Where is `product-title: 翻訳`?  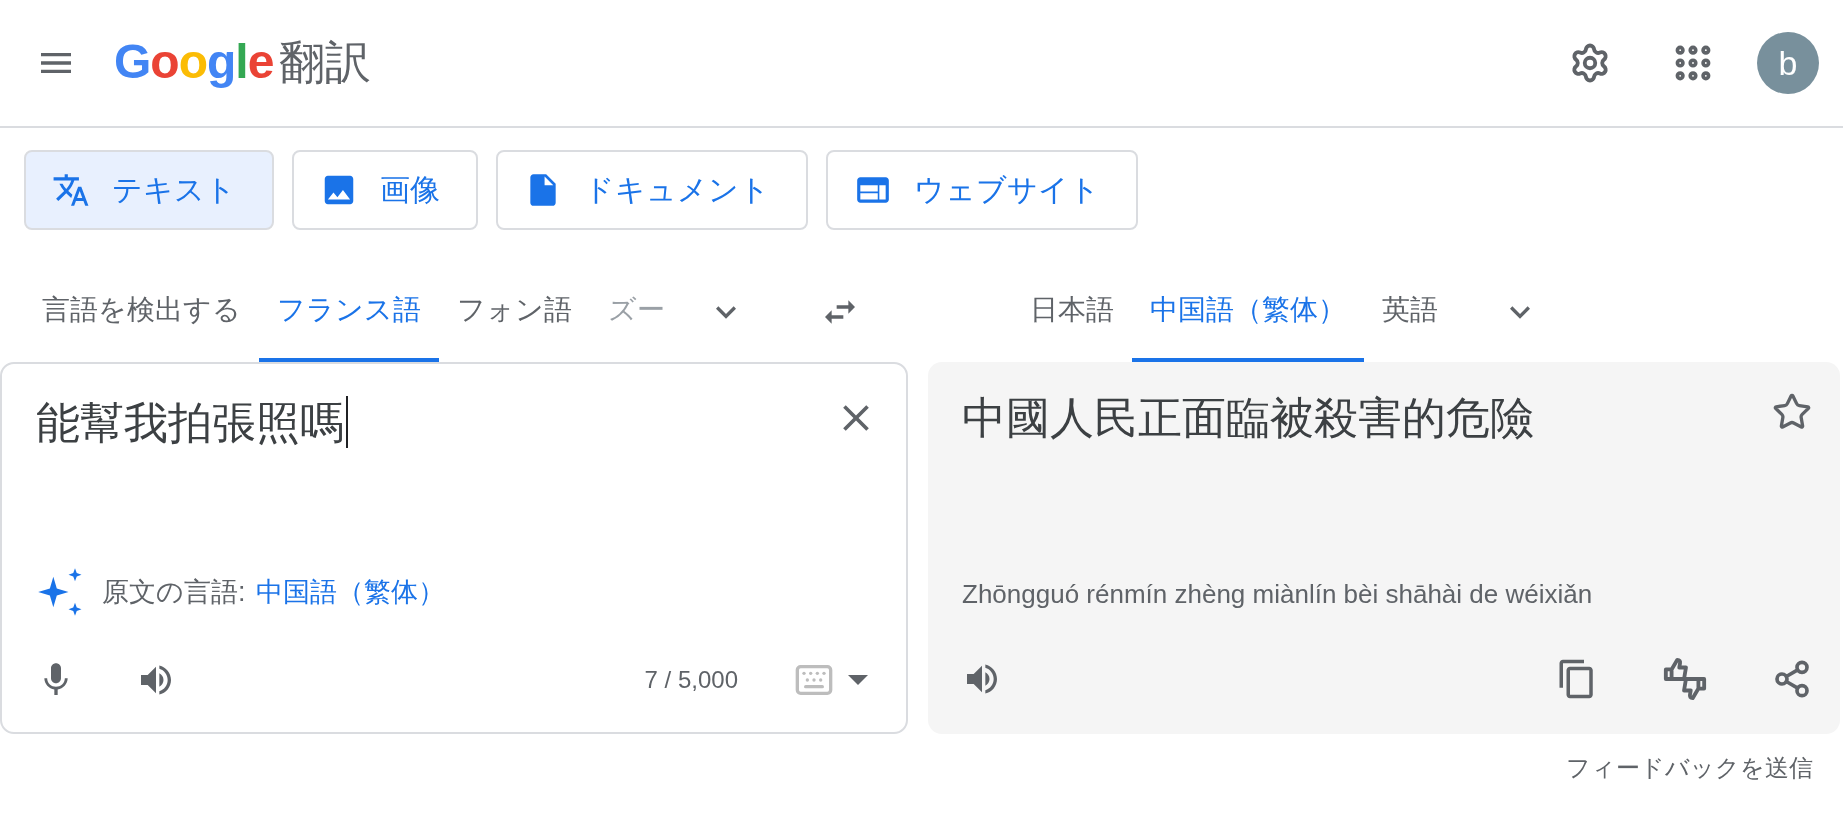
product-title: 翻訳 is located at coordinates (325, 62).